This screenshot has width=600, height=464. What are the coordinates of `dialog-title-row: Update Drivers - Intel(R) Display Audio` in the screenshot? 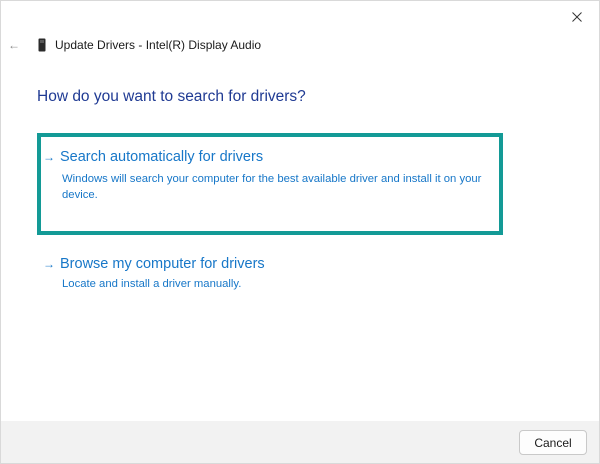 It's located at (149, 45).